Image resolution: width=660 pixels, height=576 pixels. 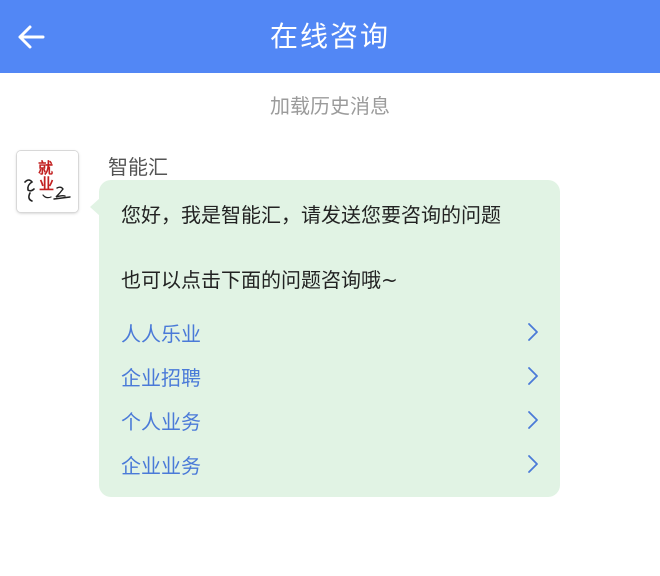 I want to click on sender-name: 智能汇, so click(x=138, y=167).